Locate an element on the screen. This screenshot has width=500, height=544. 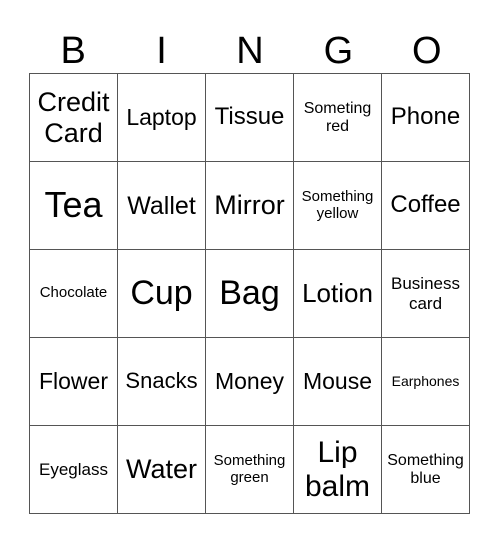
bingo-row: Chocolate Cup Bag Lotion Business card is located at coordinates (249, 293).